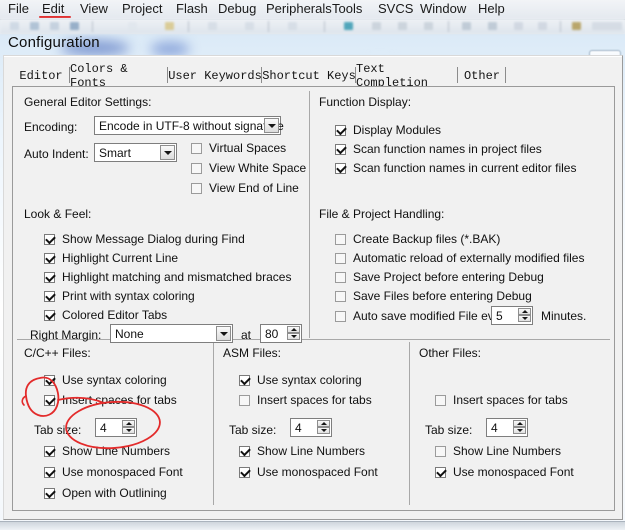 This screenshot has width=625, height=530. What do you see at coordinates (115, 315) in the screenshot?
I see `checkbox-colored-editor-tabs-label: Colored Editor Tabs` at bounding box center [115, 315].